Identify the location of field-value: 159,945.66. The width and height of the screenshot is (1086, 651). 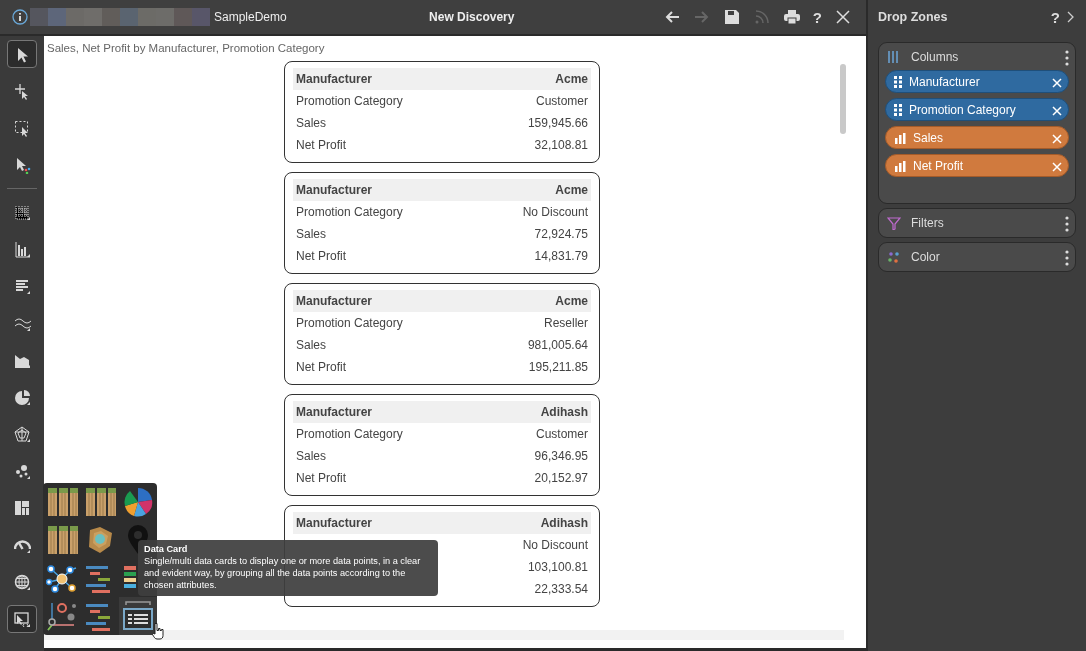
(557, 124).